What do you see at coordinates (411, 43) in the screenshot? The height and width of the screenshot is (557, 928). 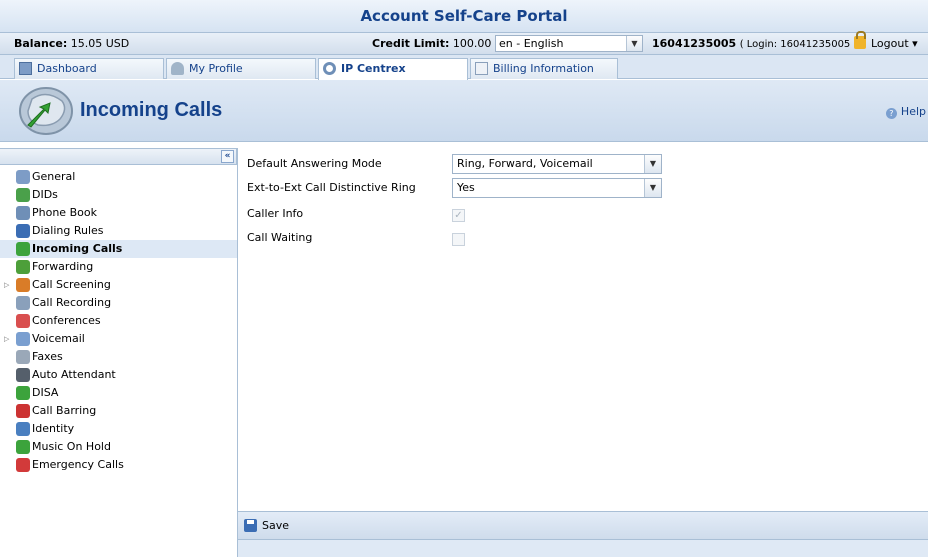 I see `credit-label: Credit Limit:` at bounding box center [411, 43].